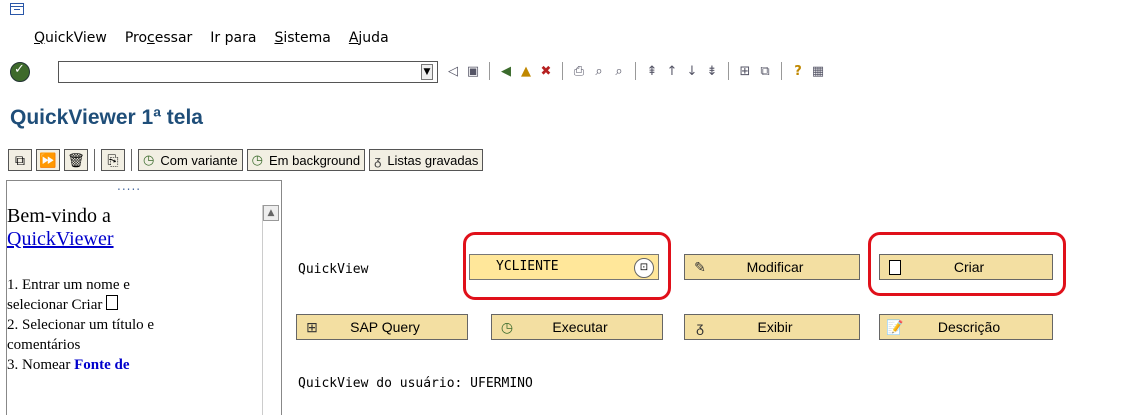 The image size is (1134, 415). What do you see at coordinates (44, 345) in the screenshot?
I see `step-2b: comentários` at bounding box center [44, 345].